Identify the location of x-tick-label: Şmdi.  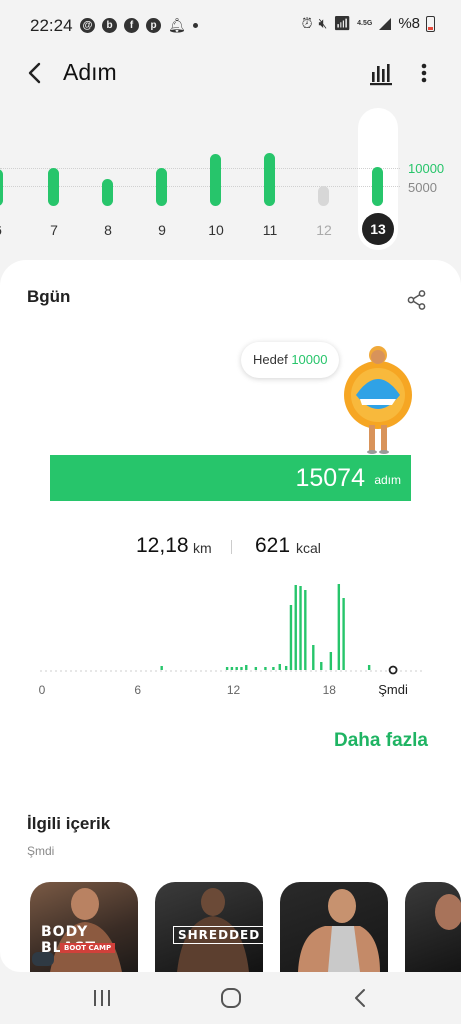
(393, 689).